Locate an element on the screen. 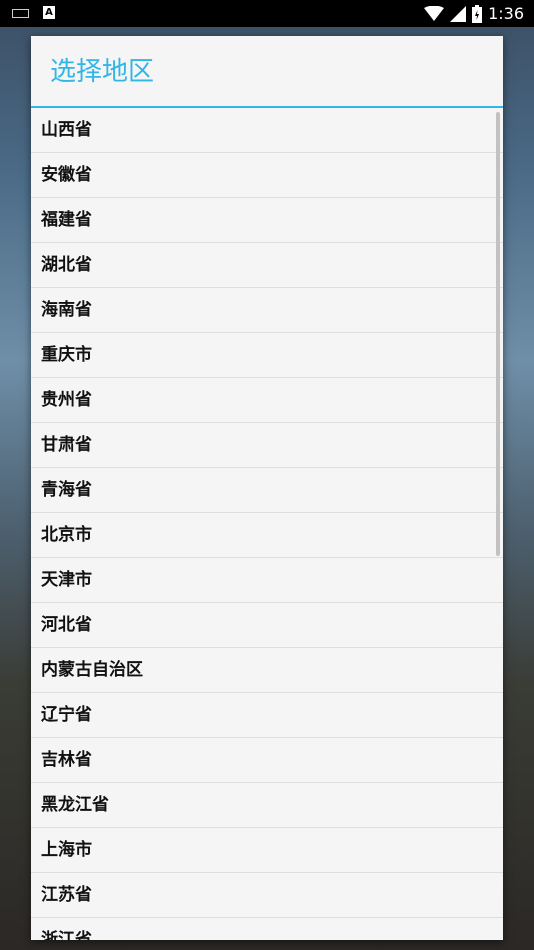  list-item: 上海市 is located at coordinates (267, 850).